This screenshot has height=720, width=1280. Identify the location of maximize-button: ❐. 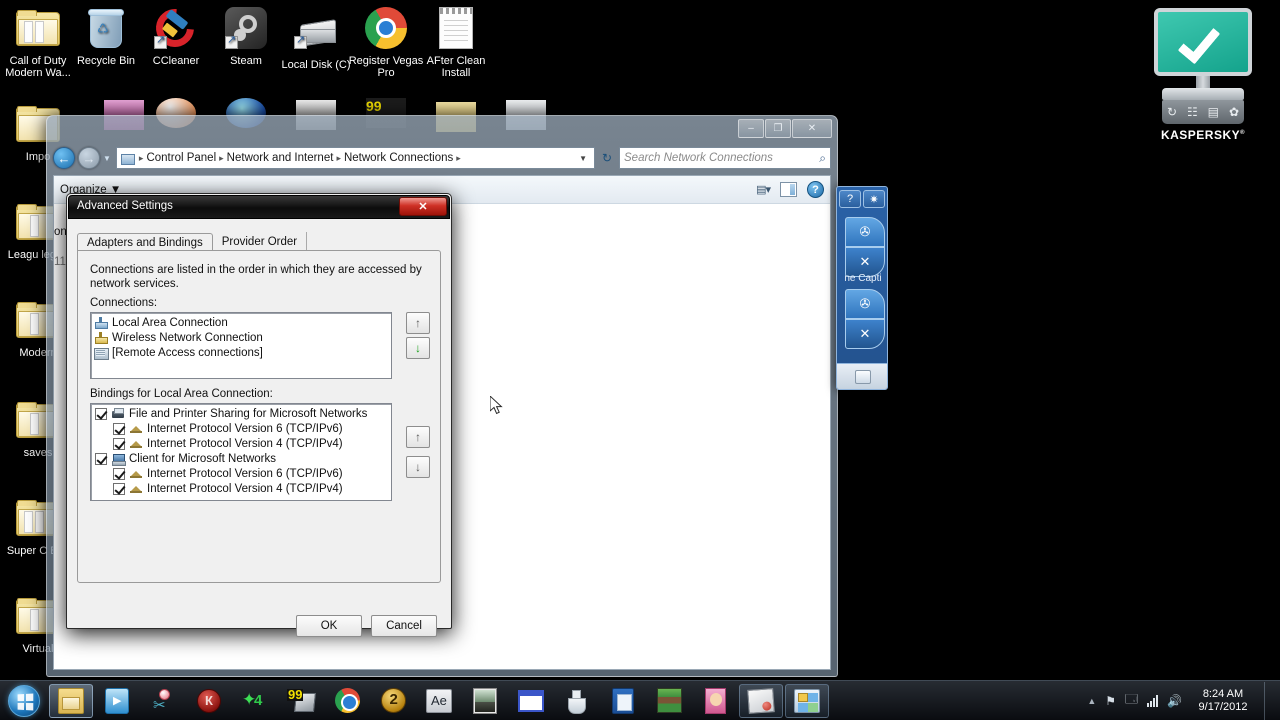
(778, 128).